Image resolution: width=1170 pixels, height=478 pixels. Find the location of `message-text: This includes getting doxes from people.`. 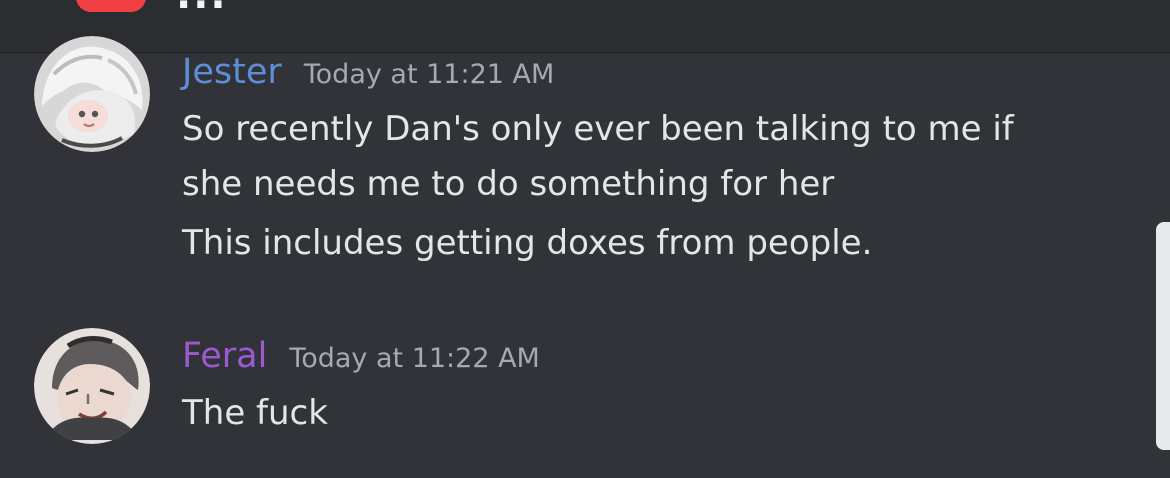

message-text: This includes getting doxes from people. is located at coordinates (527, 243).